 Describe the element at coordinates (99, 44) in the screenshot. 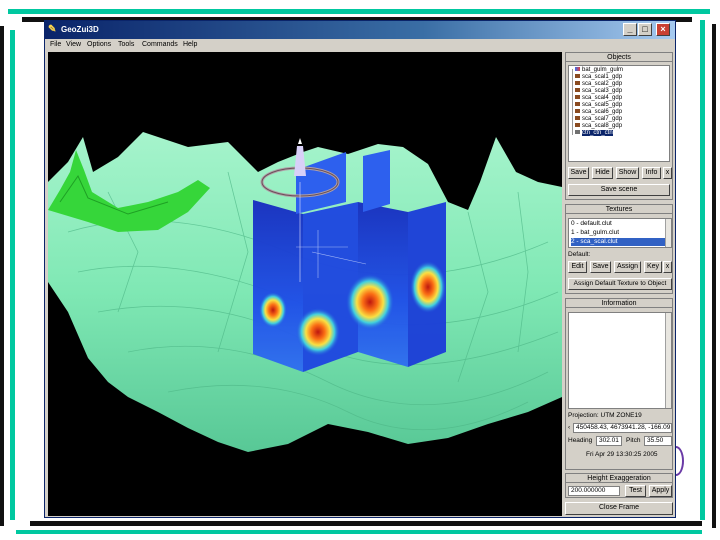

I see `menu-options: Options` at that location.